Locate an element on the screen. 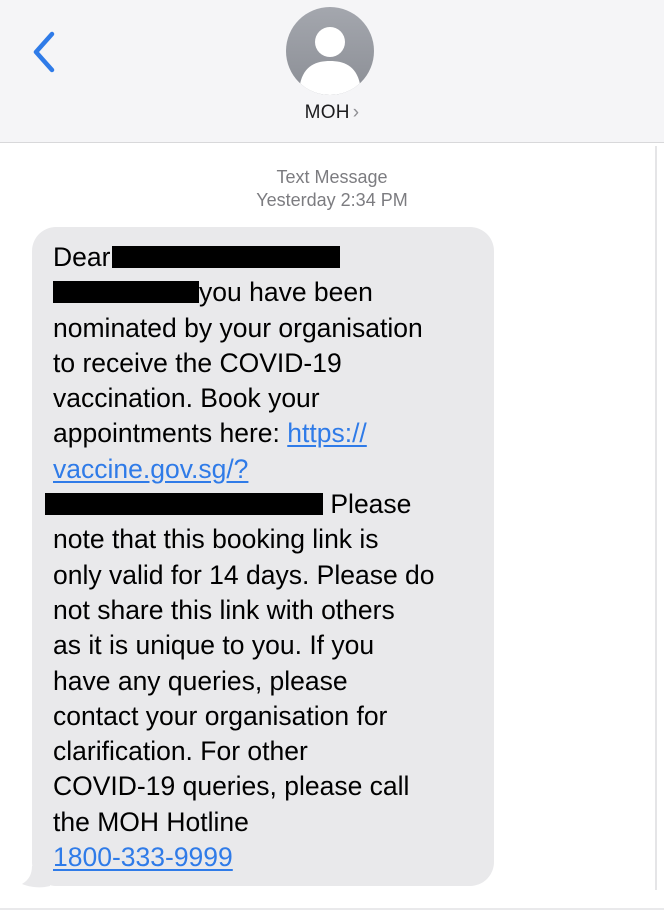 This screenshot has height=910, width=664. message-line: contact your organisation for is located at coordinates (220, 715).